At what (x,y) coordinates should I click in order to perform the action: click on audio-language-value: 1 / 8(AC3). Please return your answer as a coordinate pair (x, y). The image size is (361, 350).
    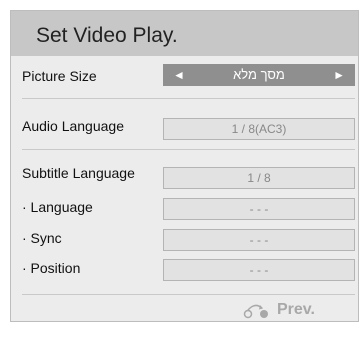
    Looking at the image, I should click on (259, 129).